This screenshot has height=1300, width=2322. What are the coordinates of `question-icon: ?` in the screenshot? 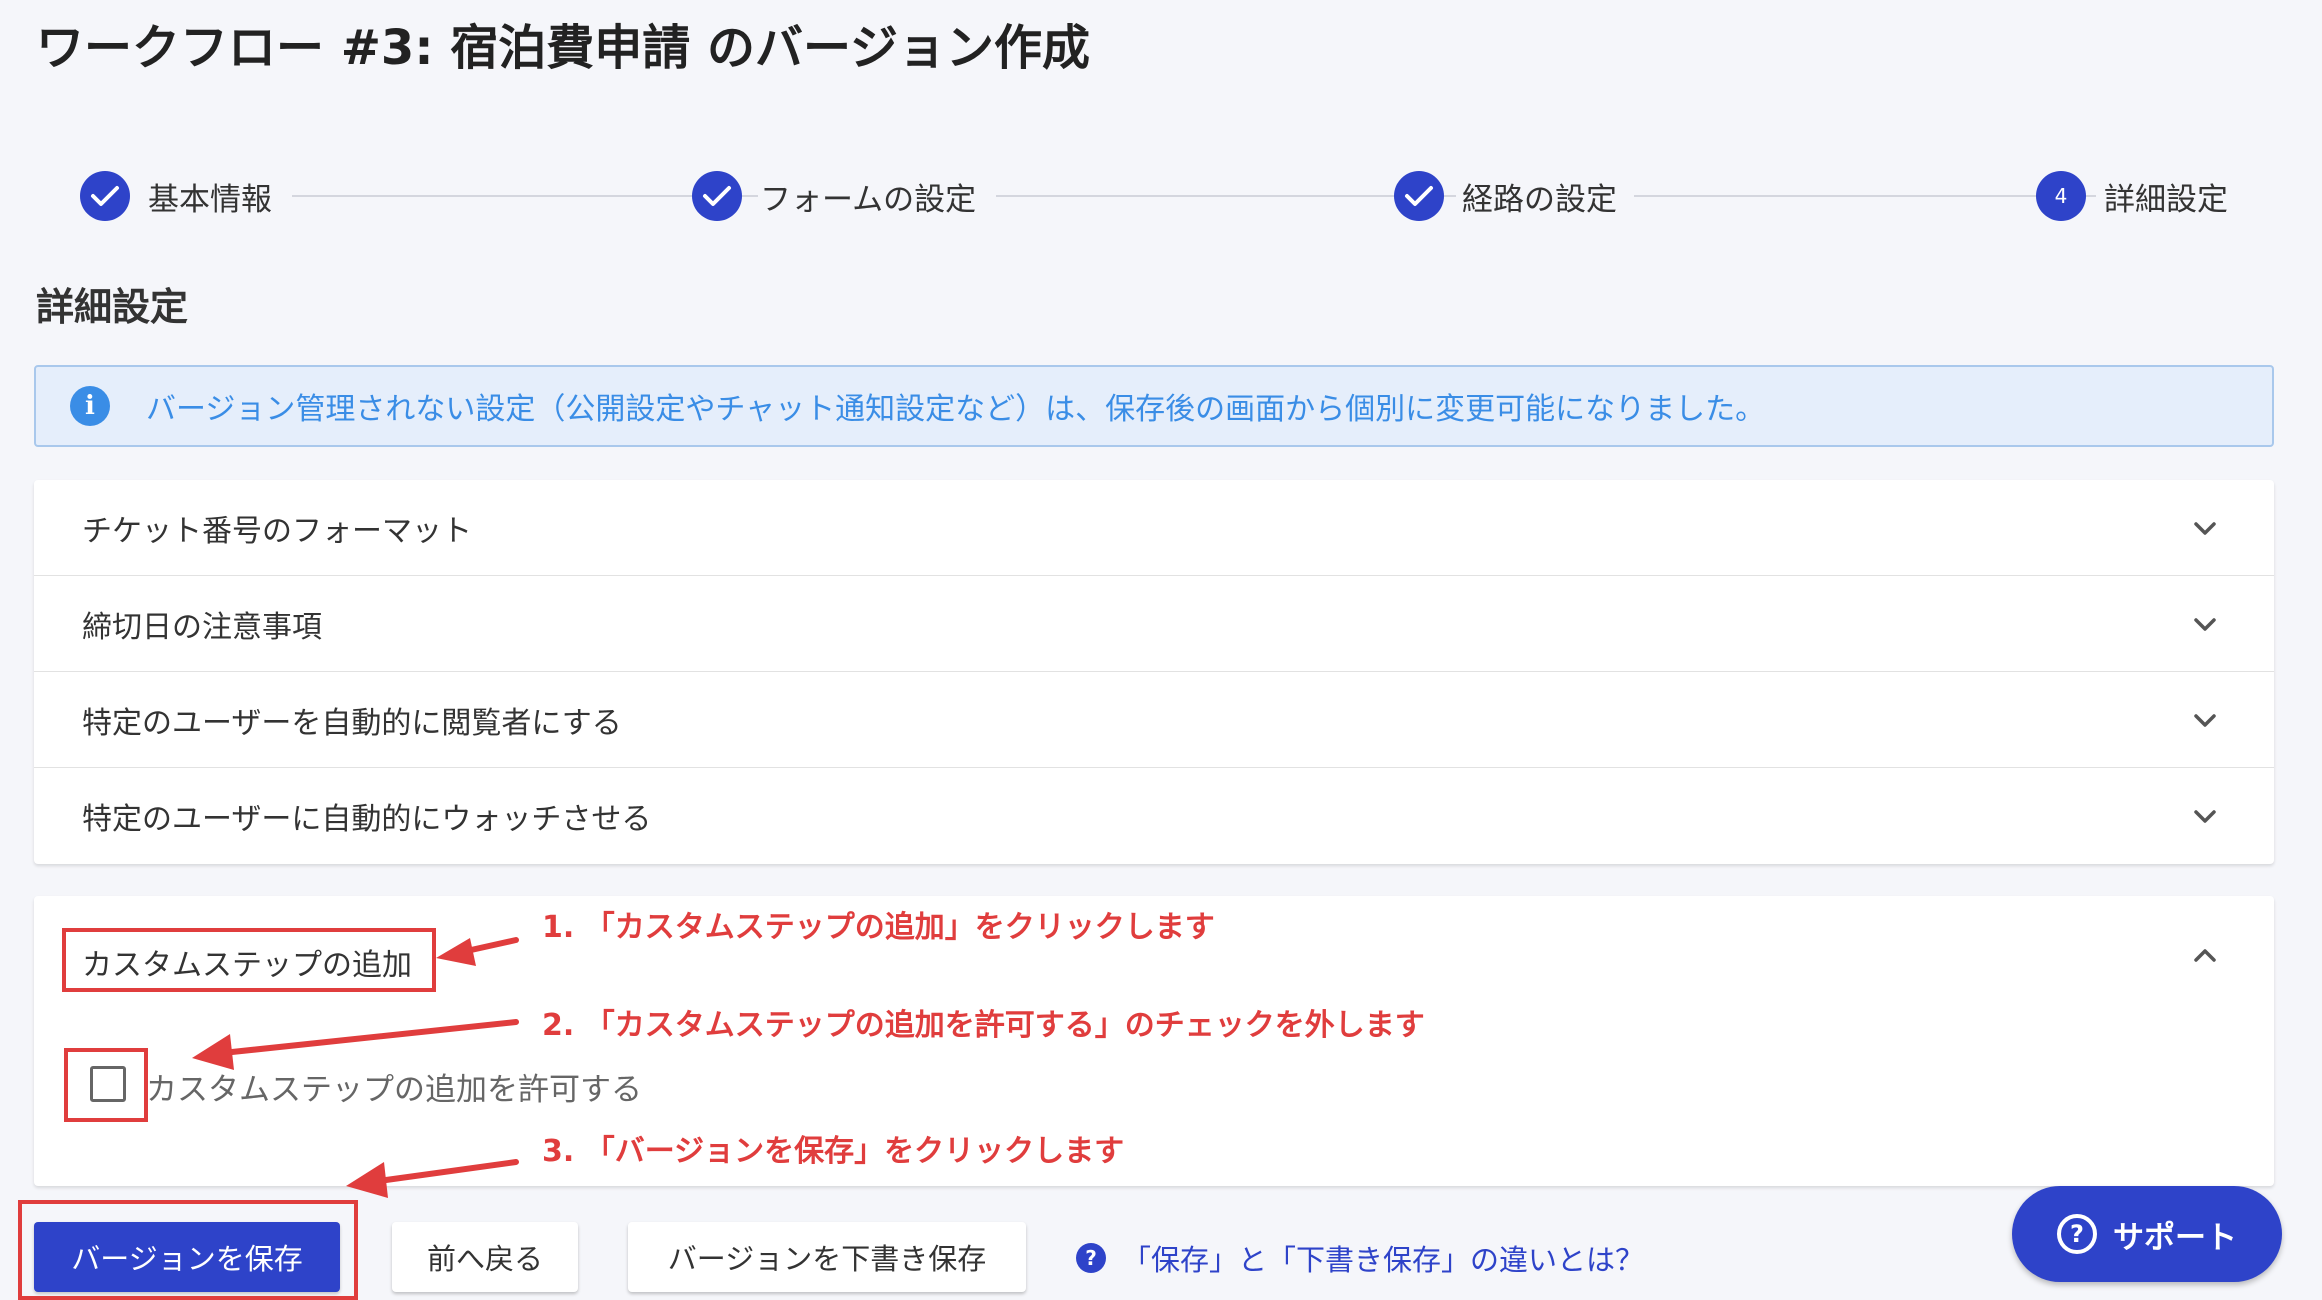 It's located at (1091, 1258).